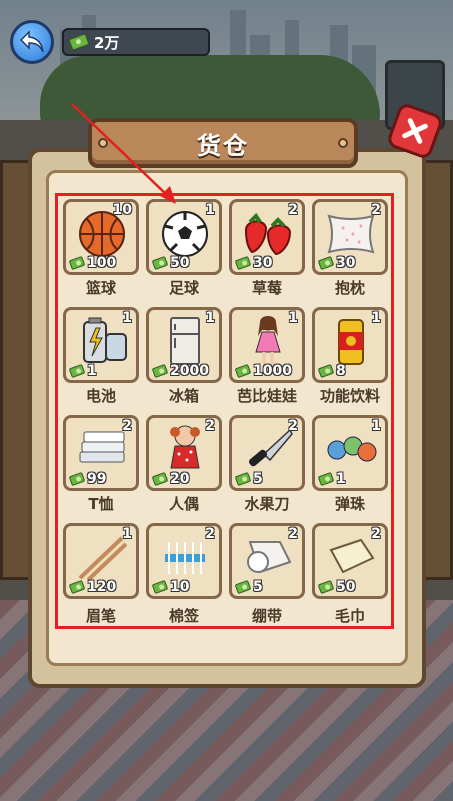 This screenshot has height=801, width=453. What do you see at coordinates (350, 453) in the screenshot?
I see `item-slot-marbles: 1 1` at bounding box center [350, 453].